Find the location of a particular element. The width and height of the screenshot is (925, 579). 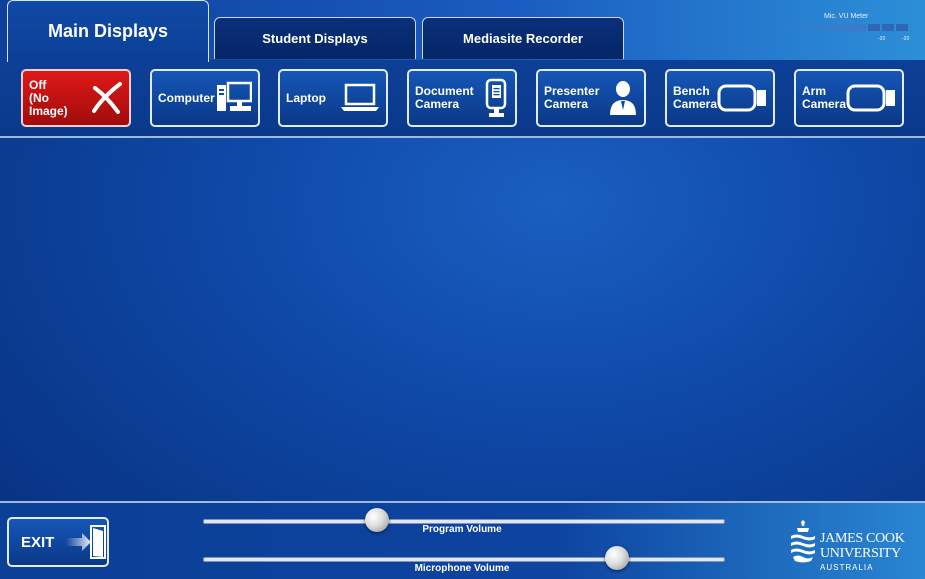

microphone-volume-slider is located at coordinates (464, 559).